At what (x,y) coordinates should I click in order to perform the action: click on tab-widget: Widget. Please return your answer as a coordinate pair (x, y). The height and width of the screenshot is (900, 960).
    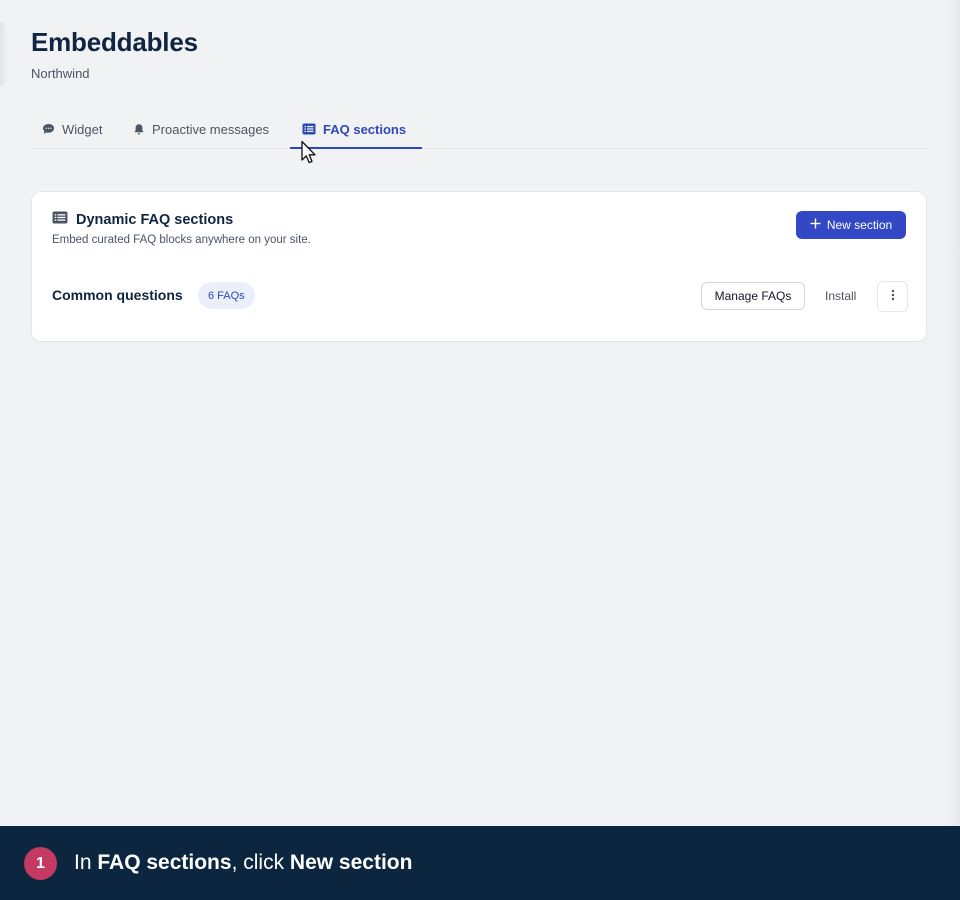
    Looking at the image, I should click on (72, 129).